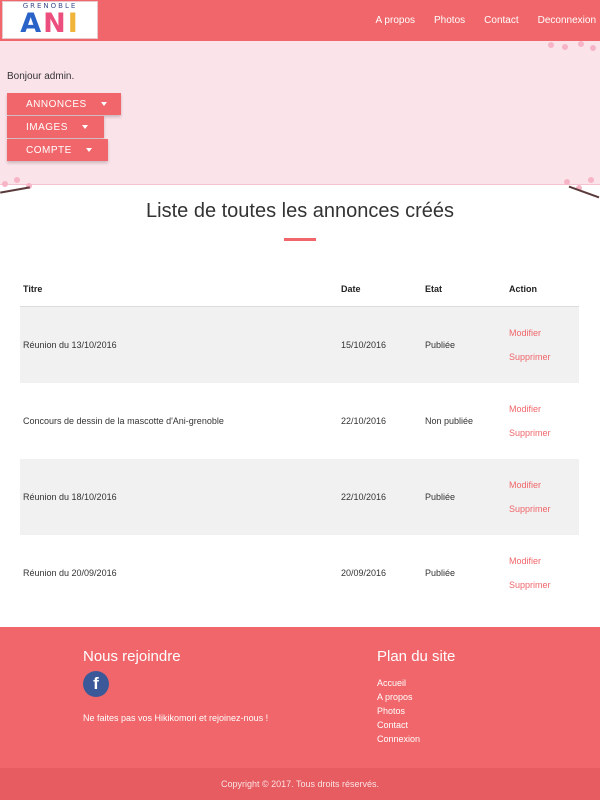 The width and height of the screenshot is (600, 800). Describe the element at coordinates (364, 345) in the screenshot. I see `cell-date: 15/10/2016` at that location.